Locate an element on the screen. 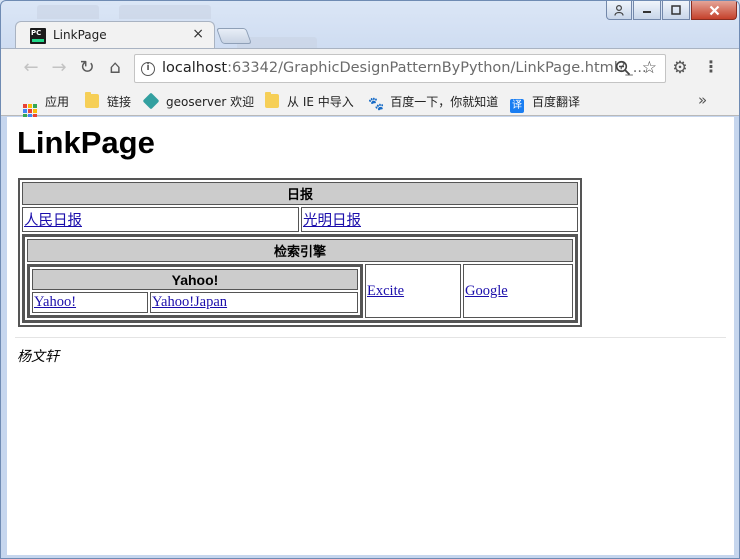 The image size is (740, 559). page-title: LinkPage is located at coordinates (86, 142).